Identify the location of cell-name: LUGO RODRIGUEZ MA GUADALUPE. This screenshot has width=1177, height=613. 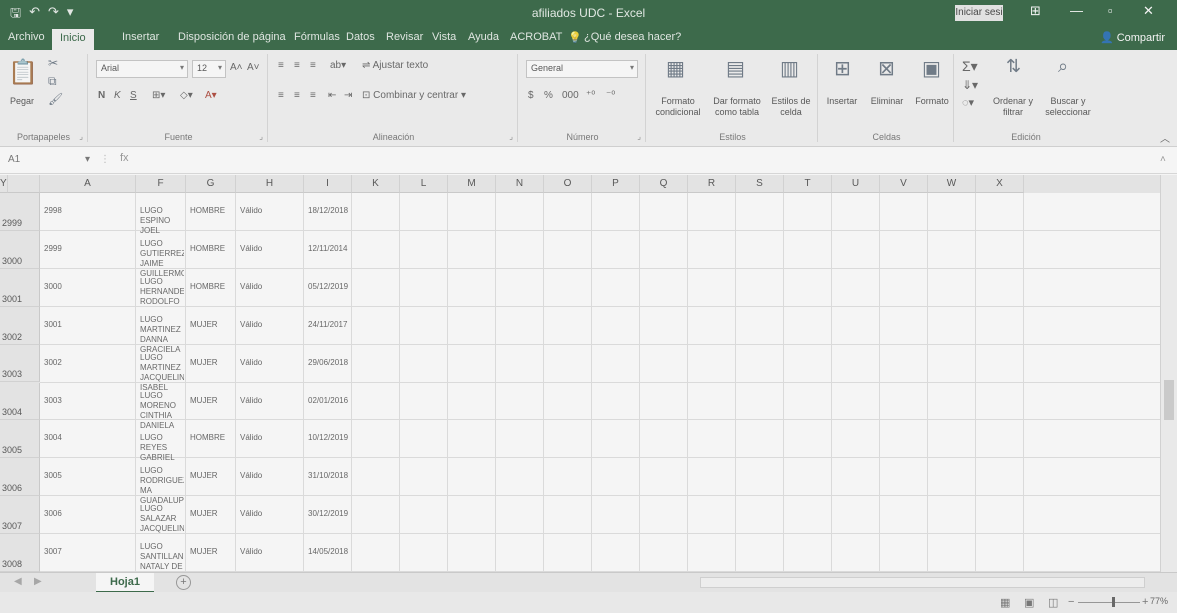
(162, 486).